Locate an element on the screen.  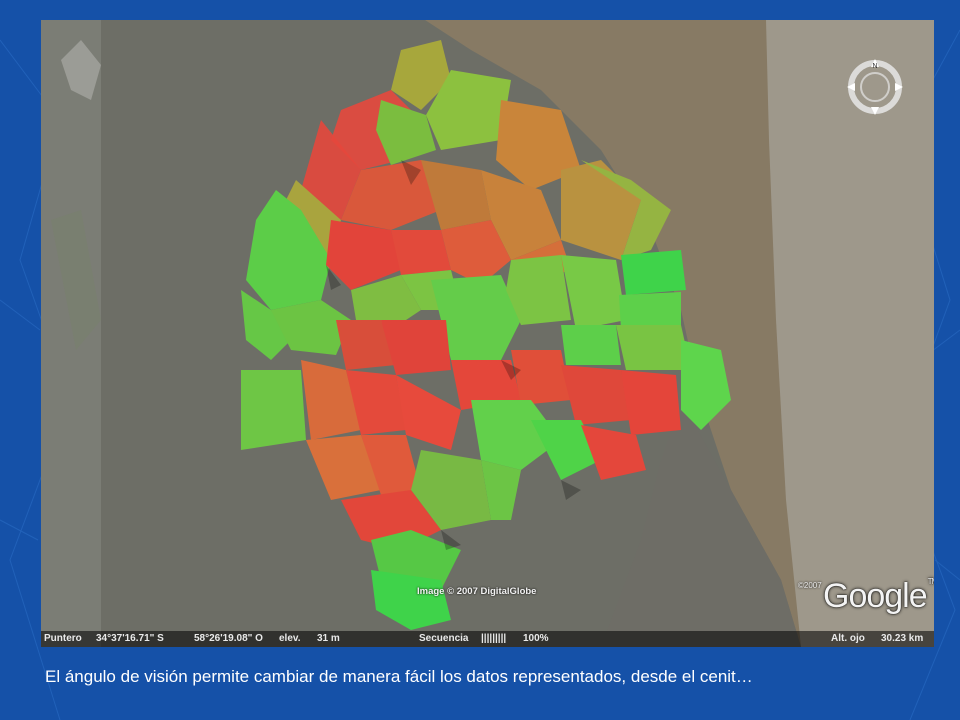
eye-altitude-value: 30.23 km is located at coordinates (902, 638).